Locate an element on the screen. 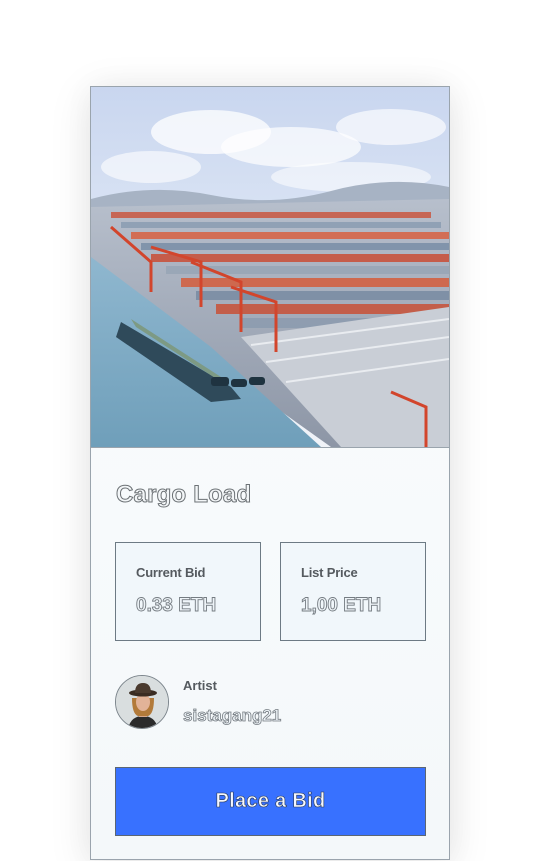 The width and height of the screenshot is (541, 861). current-bid-box: Current Bid 0.33 ETH is located at coordinates (188, 591).